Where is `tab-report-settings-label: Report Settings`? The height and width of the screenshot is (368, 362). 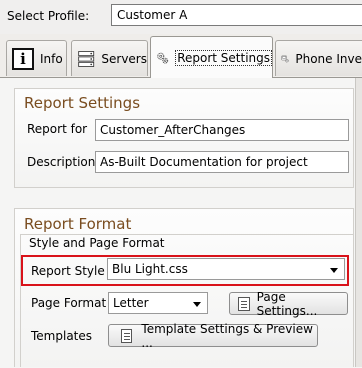
tab-report-settings-label: Report Settings is located at coordinates (223, 57).